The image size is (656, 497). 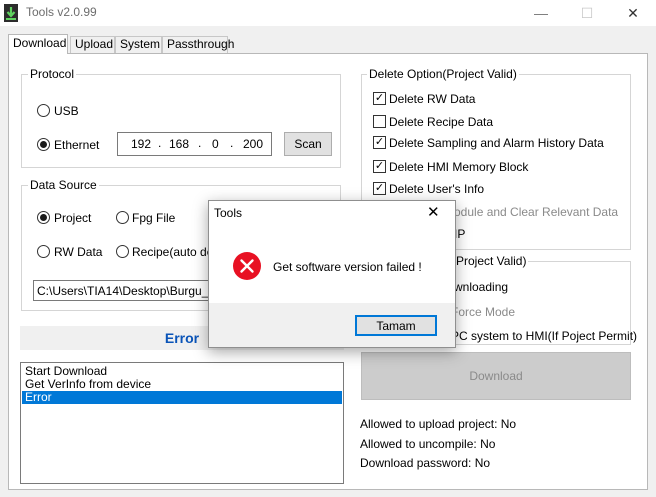 I want to click on maximize-button: ☐, so click(x=587, y=13).